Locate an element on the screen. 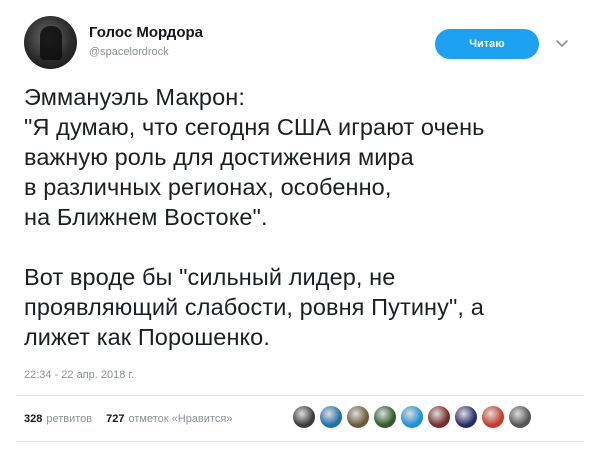 The width and height of the screenshot is (600, 451). likers-avatars is located at coordinates (413, 419).